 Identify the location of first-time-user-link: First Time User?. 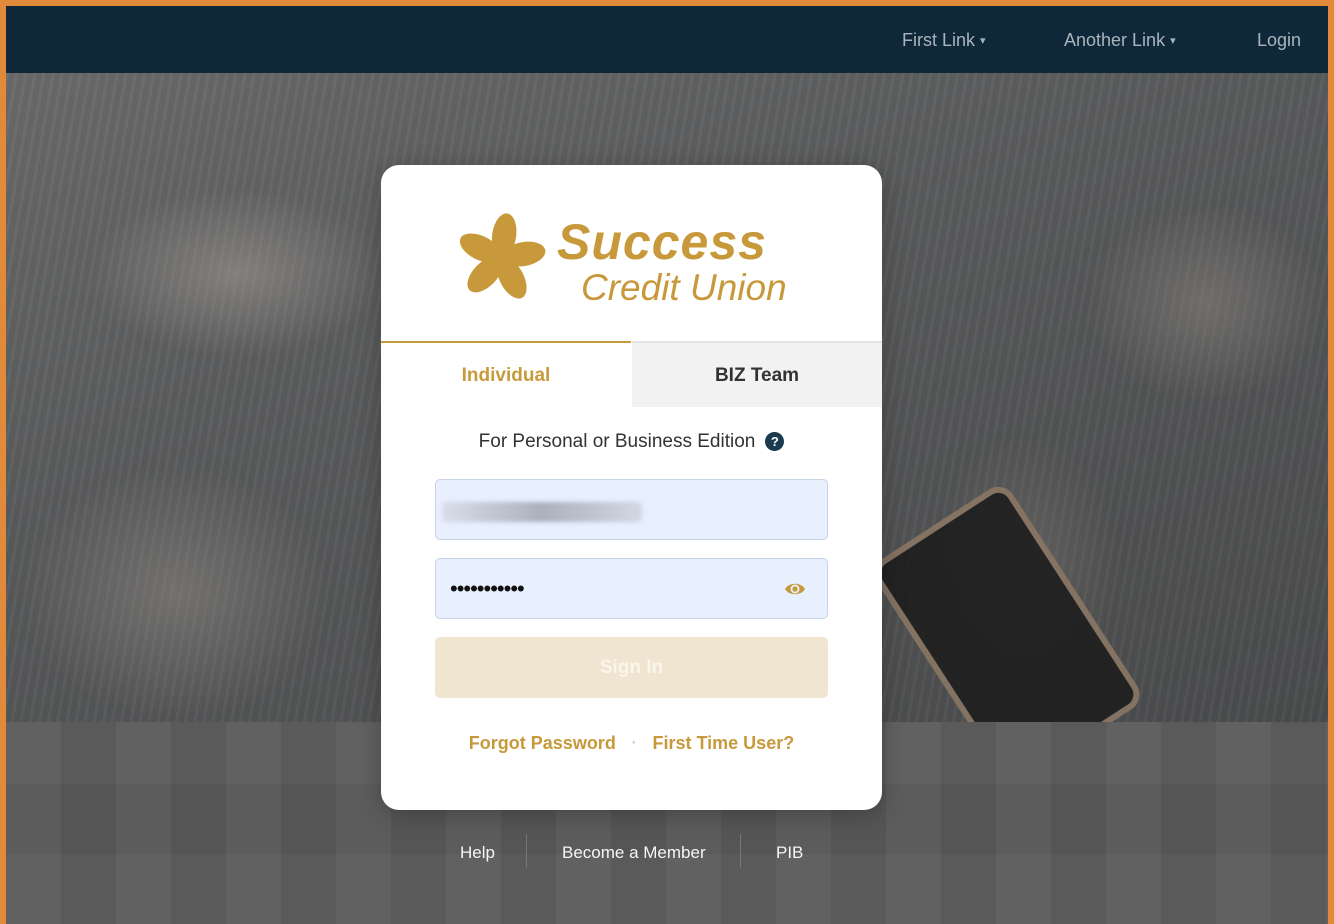
(723, 743).